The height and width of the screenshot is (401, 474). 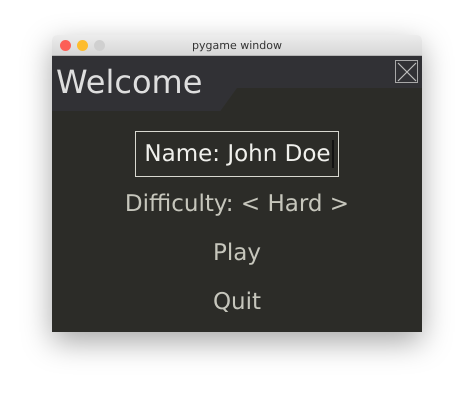 What do you see at coordinates (128, 80) in the screenshot?
I see `welcome-title: Welcome` at bounding box center [128, 80].